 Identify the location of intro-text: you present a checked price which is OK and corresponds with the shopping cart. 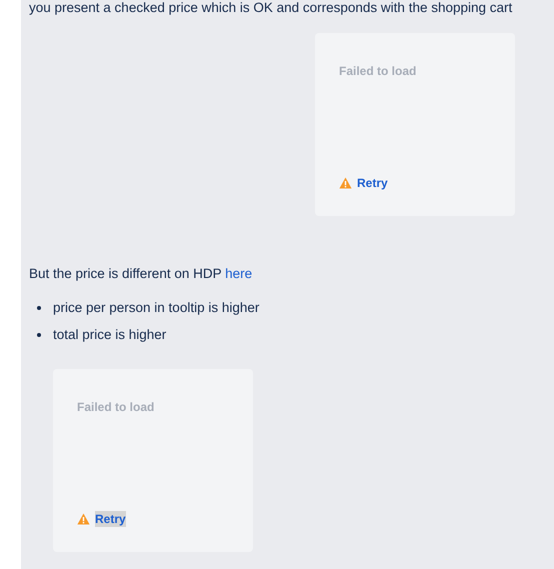
(271, 8).